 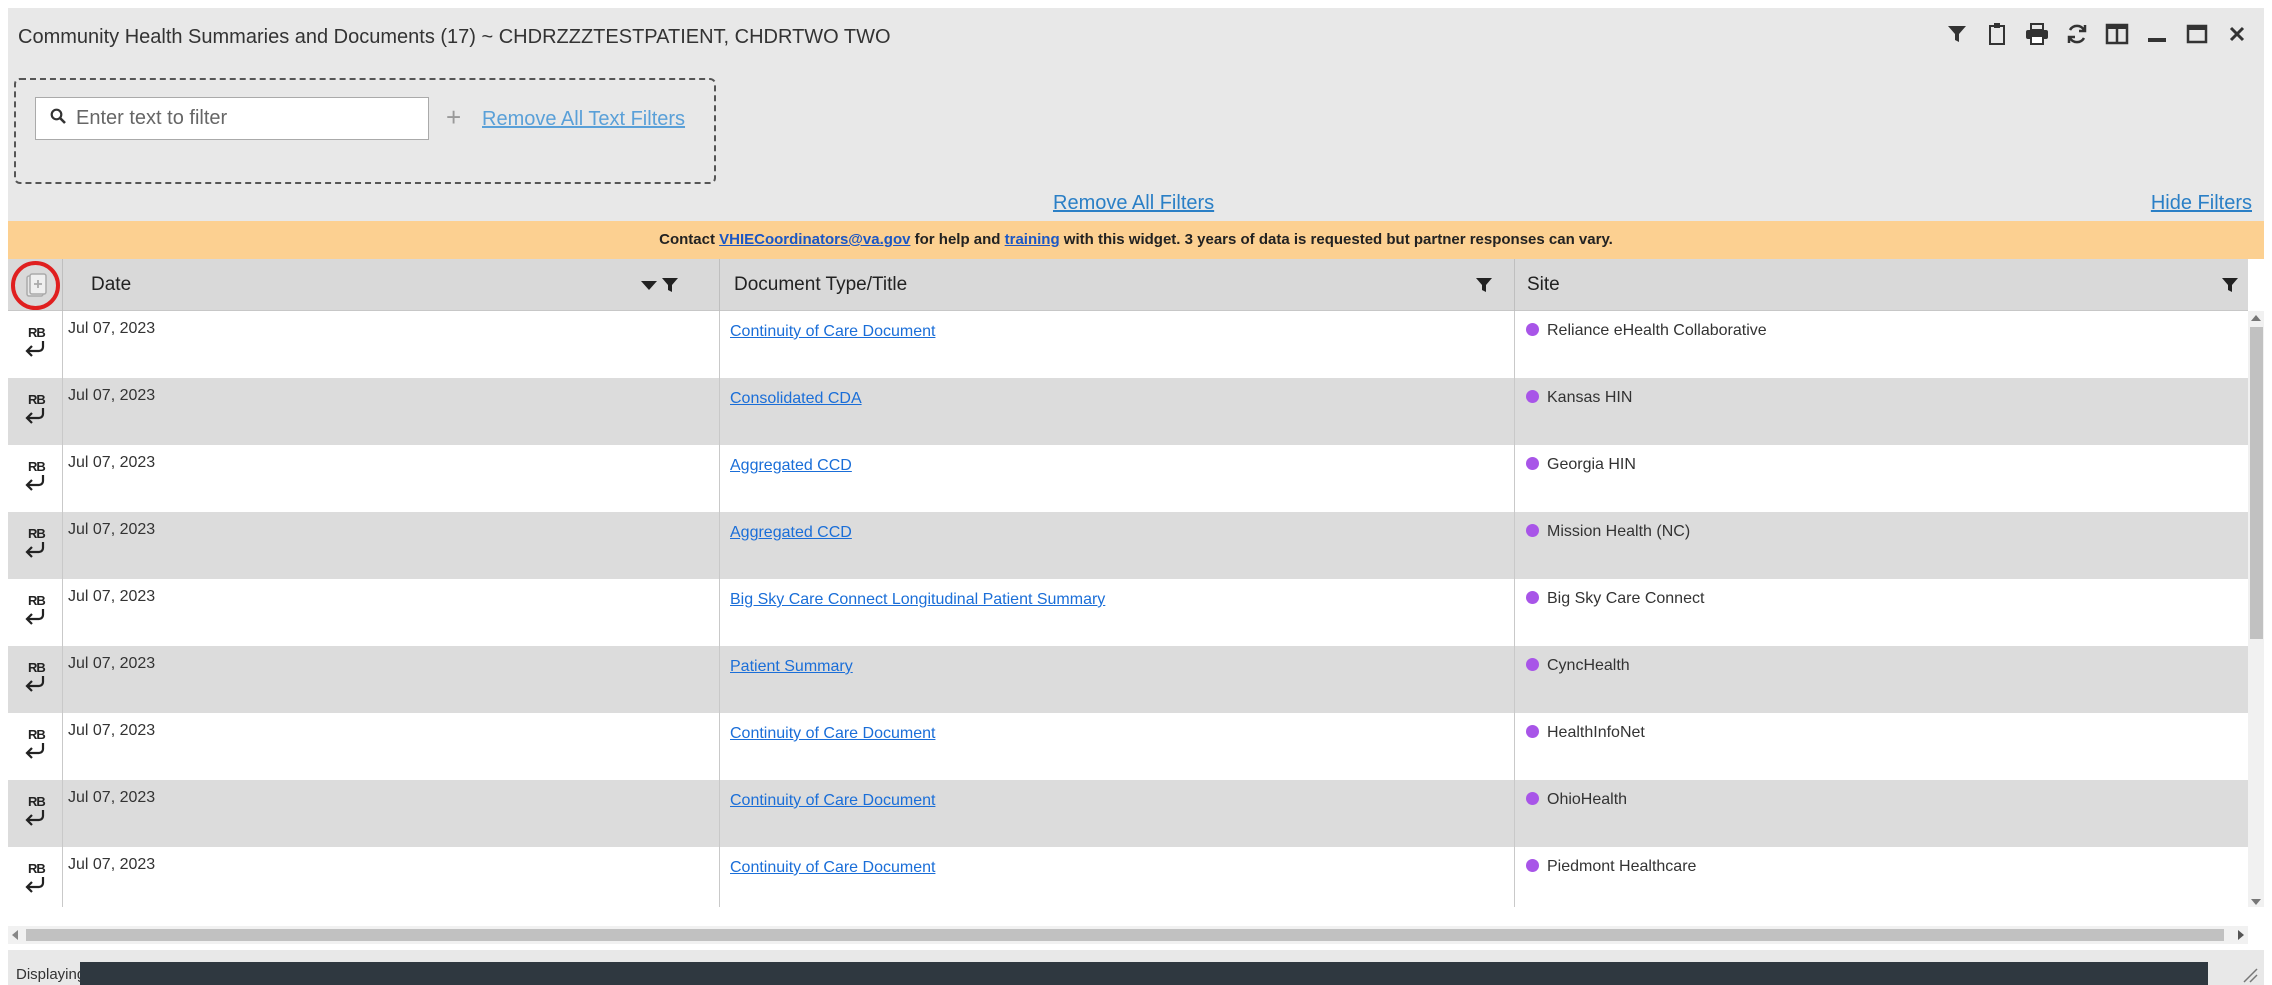 I want to click on vertical-scrollbar, so click(x=2256, y=609).